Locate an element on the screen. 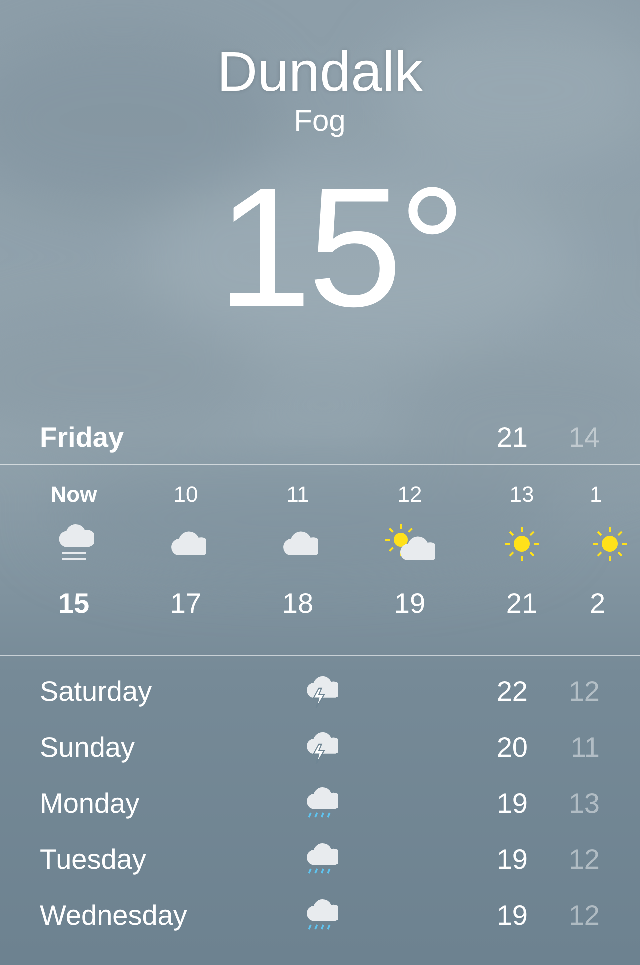 Image resolution: width=640 pixels, height=965 pixels. city-name: Dundalk is located at coordinates (320, 72).